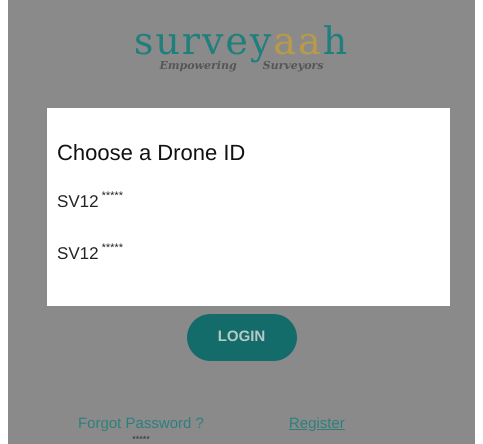 The height and width of the screenshot is (444, 483). Describe the element at coordinates (242, 41) in the screenshot. I see `logo-wordmark: surveyaah` at that location.